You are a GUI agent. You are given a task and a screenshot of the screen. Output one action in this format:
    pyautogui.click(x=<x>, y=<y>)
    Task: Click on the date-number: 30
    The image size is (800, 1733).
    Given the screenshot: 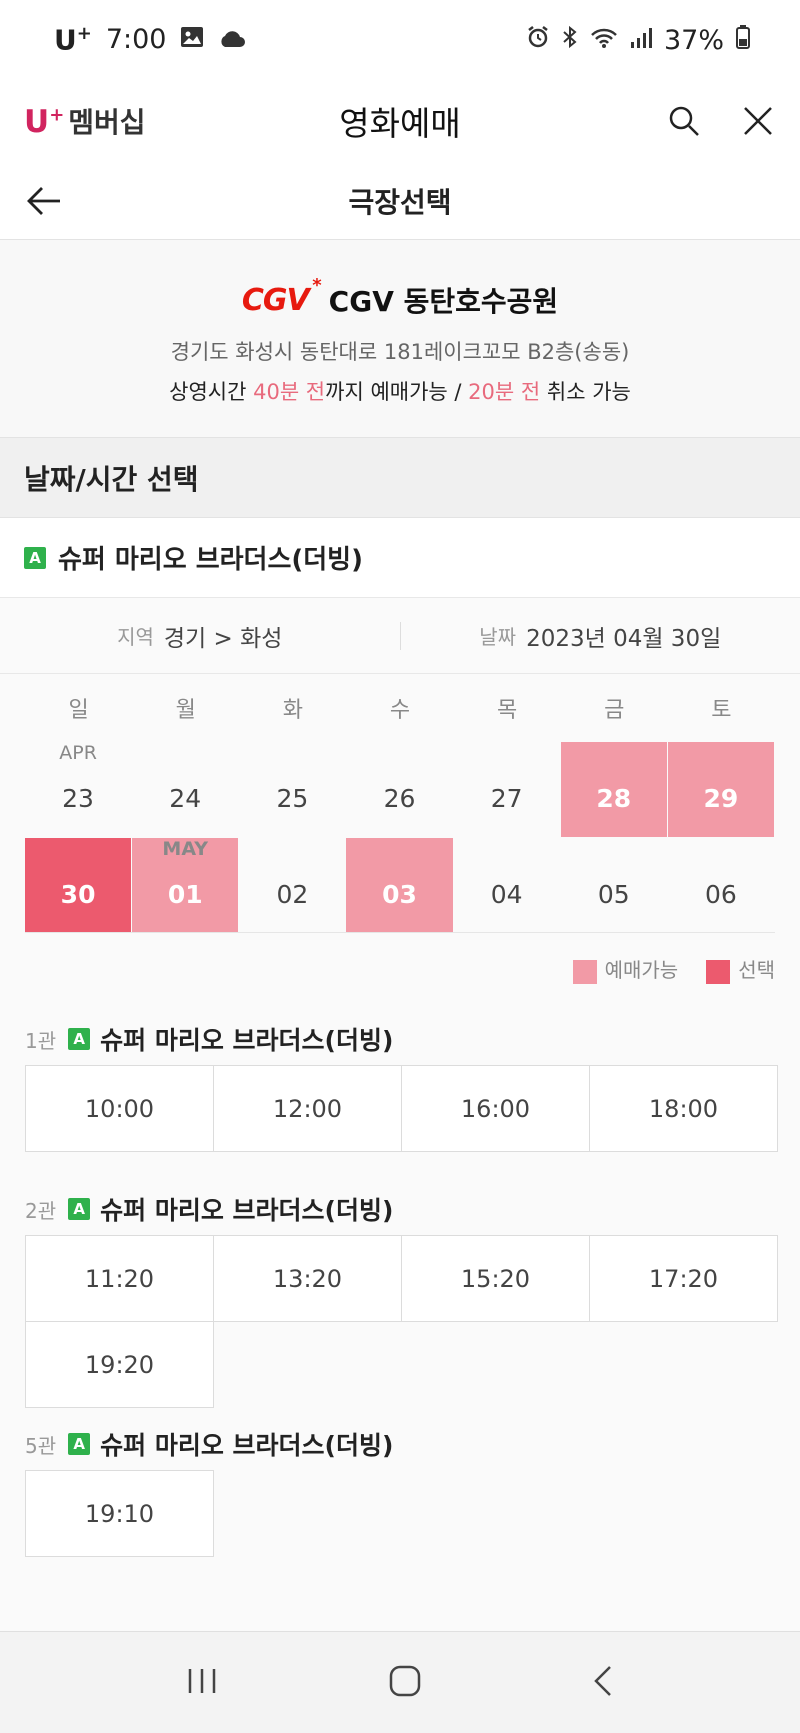 What is the action you would take?
    pyautogui.click(x=78, y=894)
    